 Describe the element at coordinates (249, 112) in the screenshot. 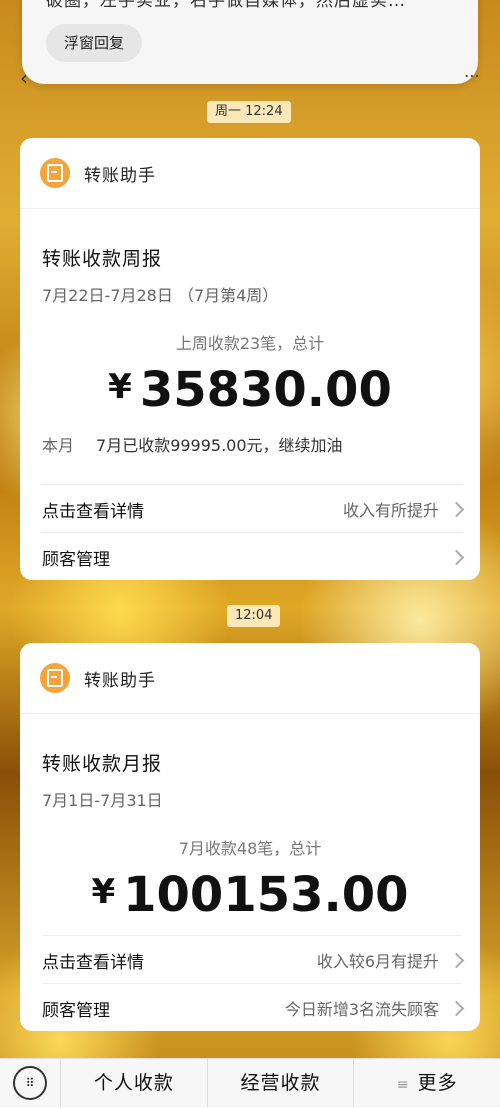

I see `timestamp: 周一 12:24` at that location.